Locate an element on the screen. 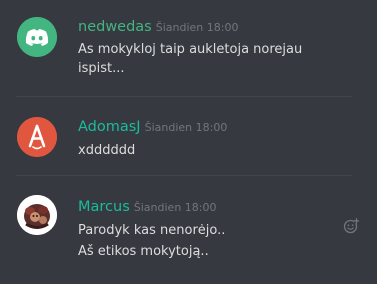 Image resolution: width=377 pixels, height=284 pixels. letter-a-logo-icon is located at coordinates (37, 137).